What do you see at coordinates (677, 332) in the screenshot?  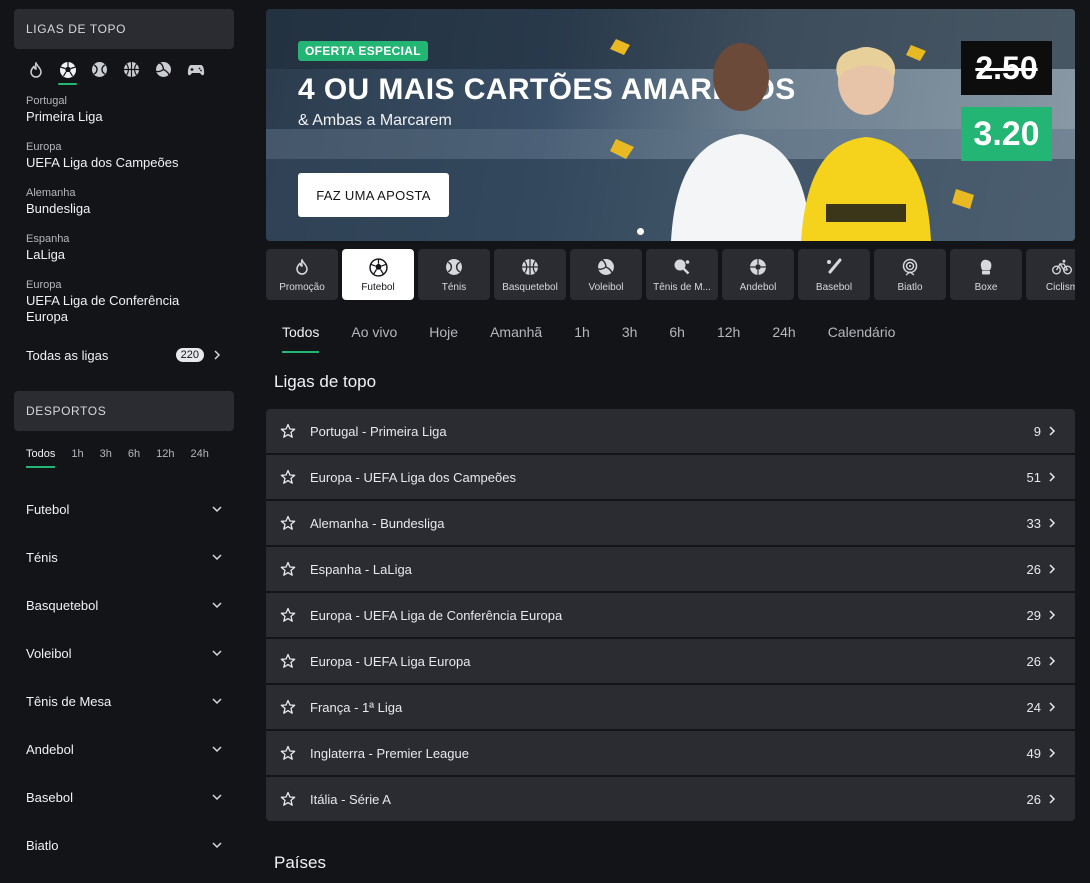 I see `tab-6h: 6h` at bounding box center [677, 332].